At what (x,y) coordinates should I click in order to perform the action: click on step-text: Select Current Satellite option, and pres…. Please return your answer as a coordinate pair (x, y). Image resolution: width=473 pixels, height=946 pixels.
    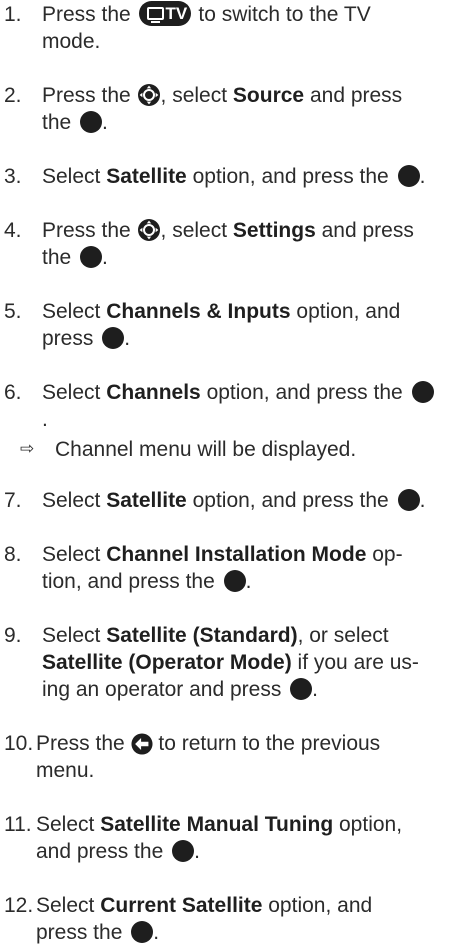
    Looking at the image, I should click on (204, 919).